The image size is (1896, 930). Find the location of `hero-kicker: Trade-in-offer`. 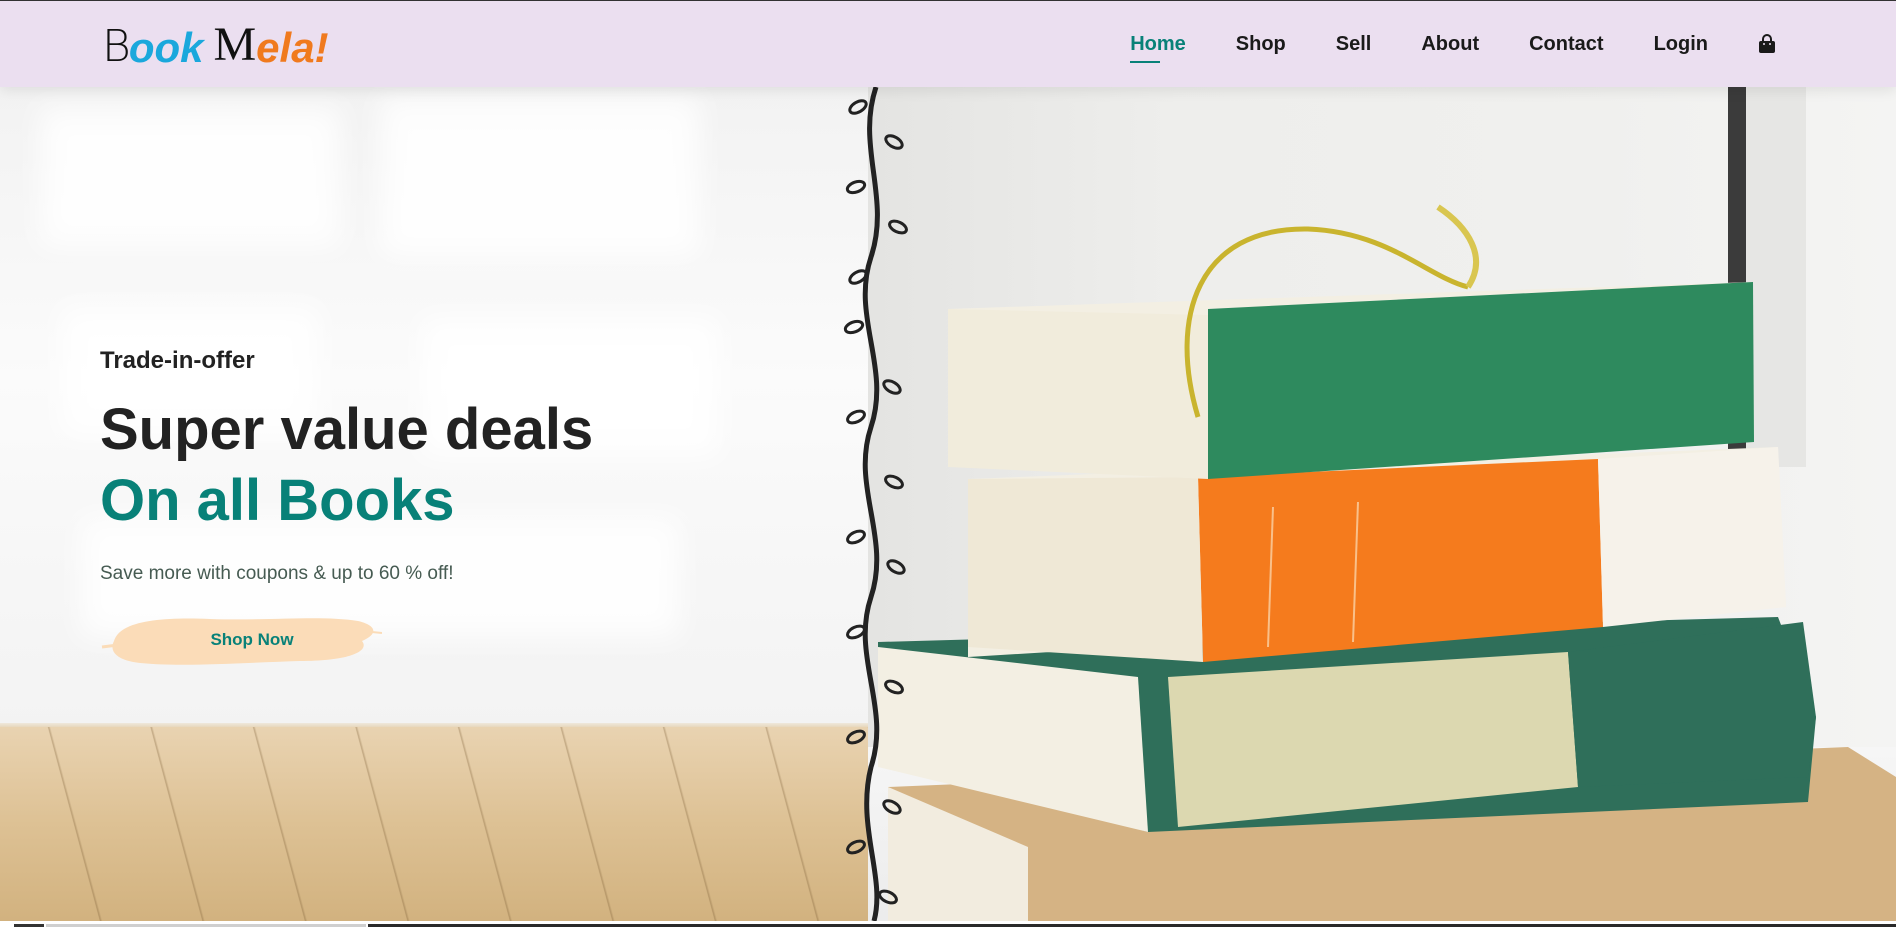

hero-kicker: Trade-in-offer is located at coordinates (177, 360).